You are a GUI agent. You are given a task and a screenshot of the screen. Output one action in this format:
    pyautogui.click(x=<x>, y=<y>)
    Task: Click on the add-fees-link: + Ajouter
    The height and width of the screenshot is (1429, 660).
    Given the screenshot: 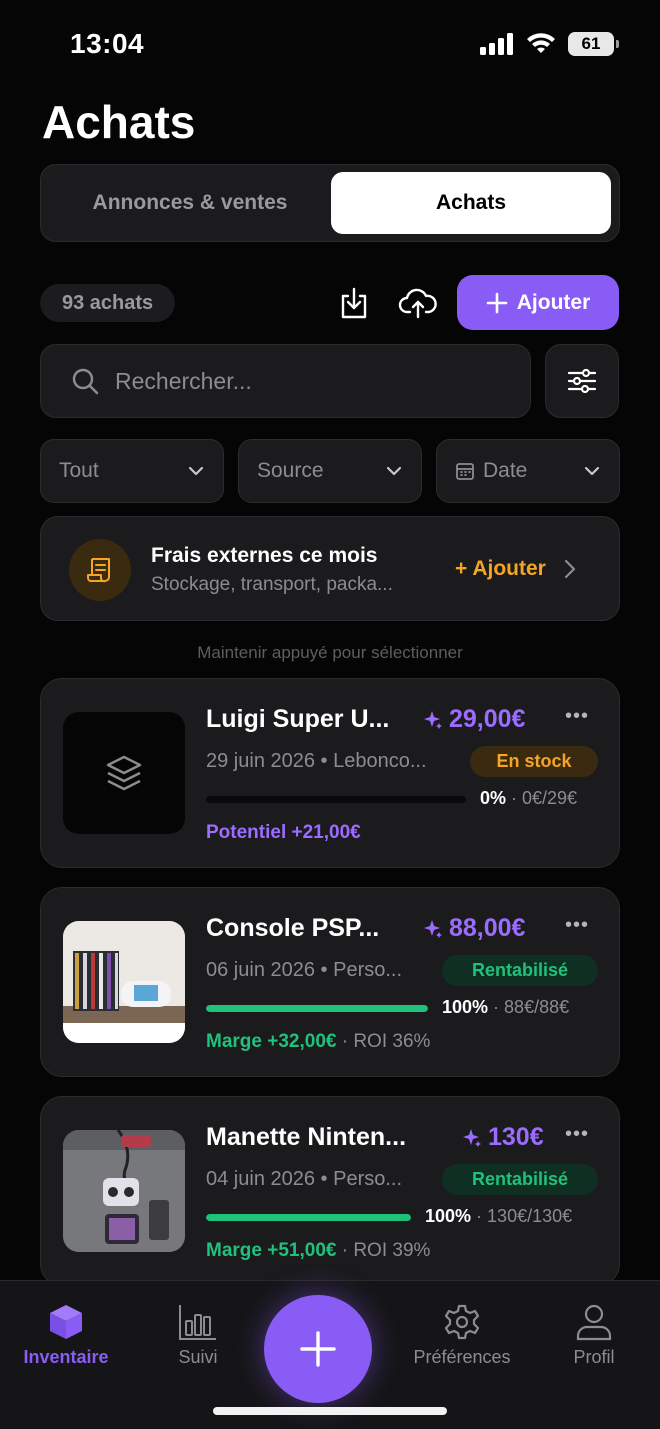 What is the action you would take?
    pyautogui.click(x=515, y=569)
    